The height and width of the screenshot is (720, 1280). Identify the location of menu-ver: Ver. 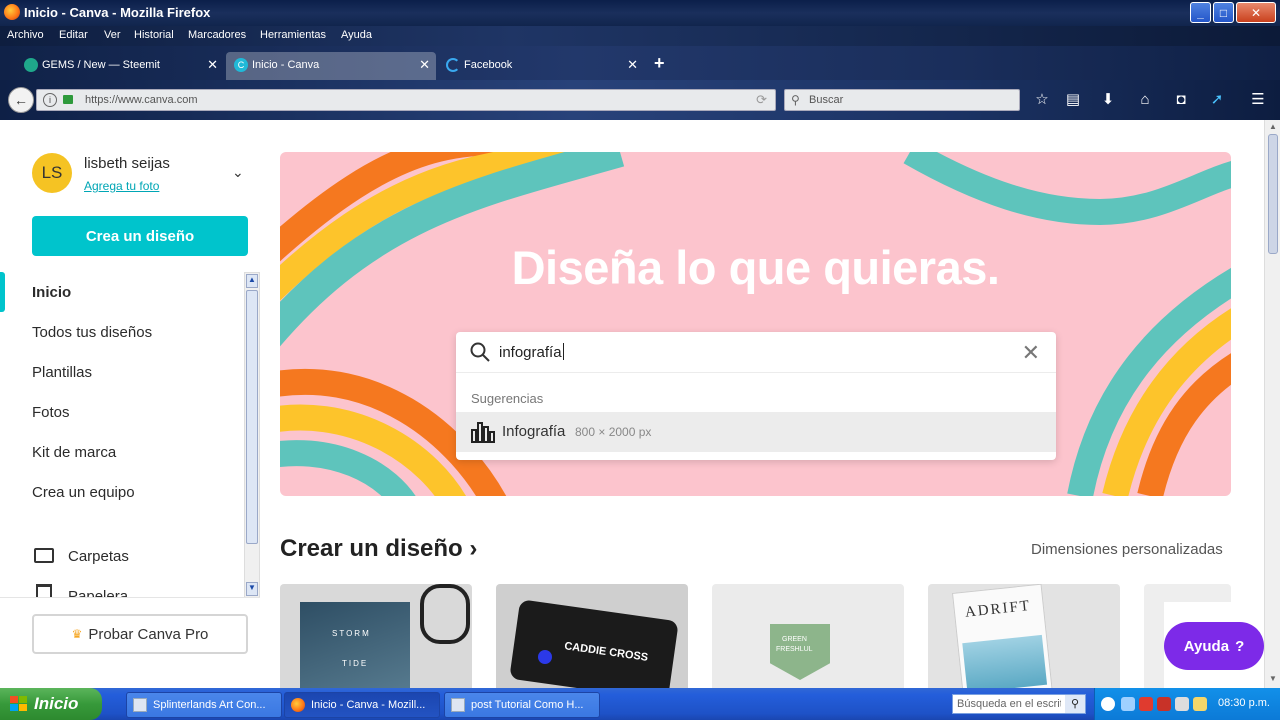
(112, 35).